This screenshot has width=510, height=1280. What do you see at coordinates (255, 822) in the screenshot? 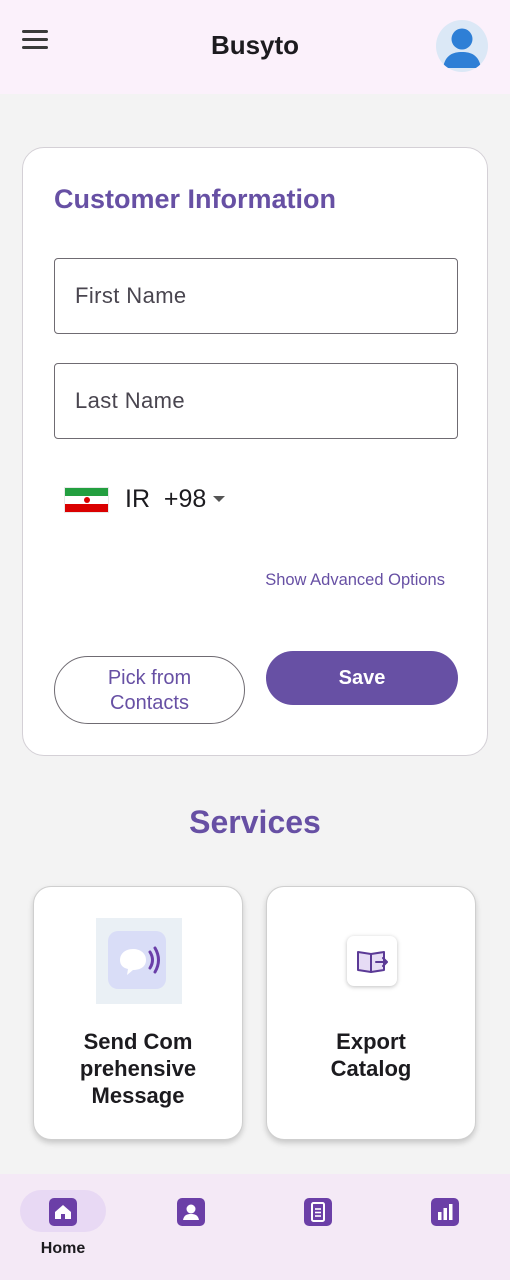
I see `services-heading: Services` at bounding box center [255, 822].